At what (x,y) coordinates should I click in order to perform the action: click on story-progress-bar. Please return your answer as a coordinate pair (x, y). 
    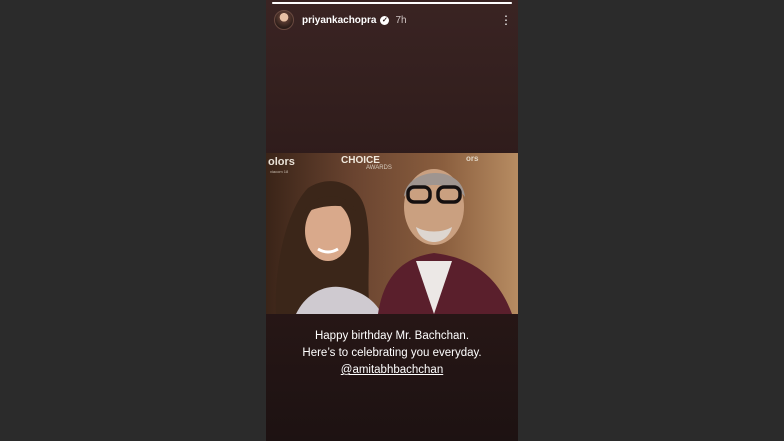
    Looking at the image, I should click on (392, 3).